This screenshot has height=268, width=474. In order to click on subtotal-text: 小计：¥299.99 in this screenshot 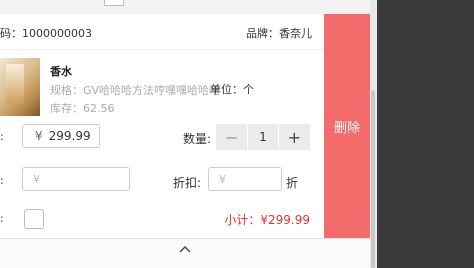, I will do `click(267, 220)`.